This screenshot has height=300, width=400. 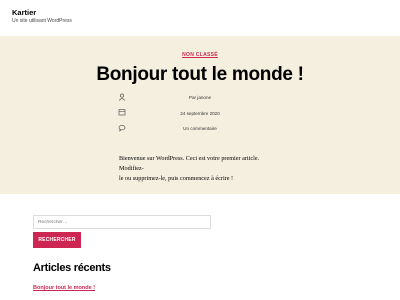 I want to click on post-author-link: Par janone, so click(x=200, y=97).